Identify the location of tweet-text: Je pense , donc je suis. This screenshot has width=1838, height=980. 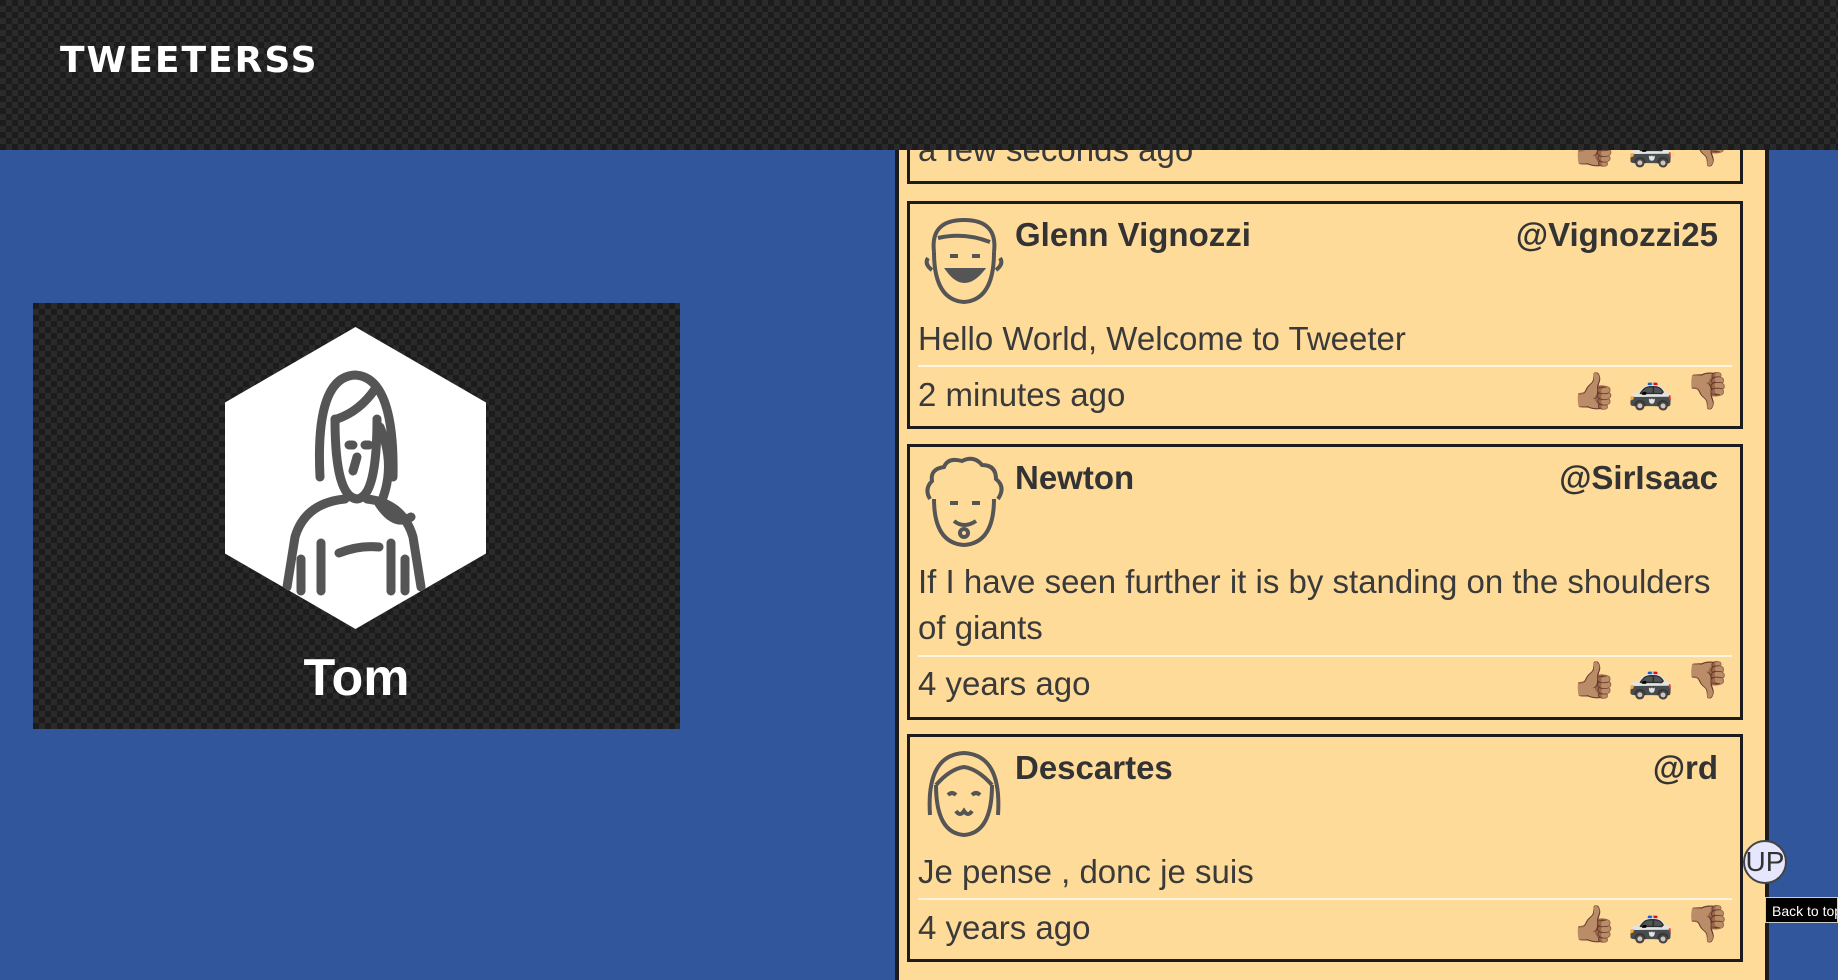
(1086, 871).